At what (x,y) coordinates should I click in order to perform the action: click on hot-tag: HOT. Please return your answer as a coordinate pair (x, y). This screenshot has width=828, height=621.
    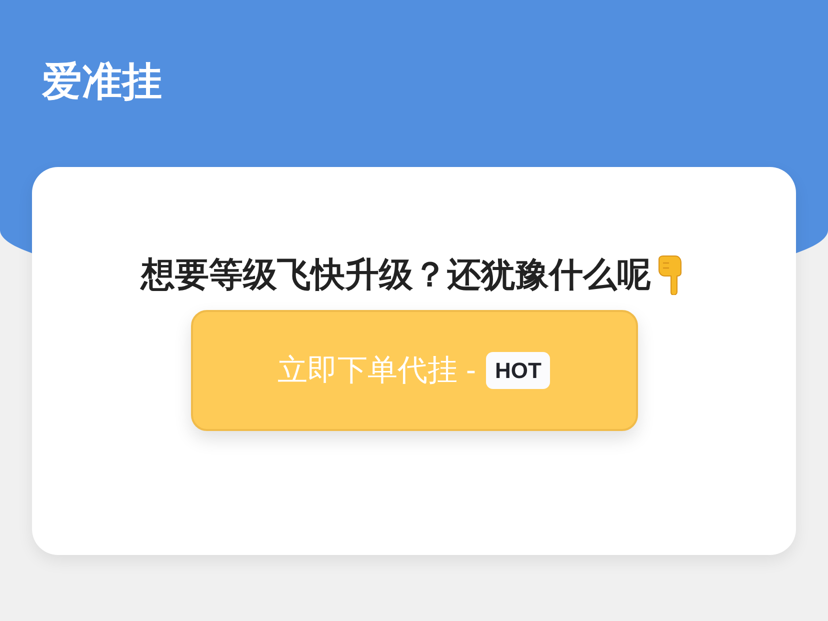
    Looking at the image, I should click on (518, 370).